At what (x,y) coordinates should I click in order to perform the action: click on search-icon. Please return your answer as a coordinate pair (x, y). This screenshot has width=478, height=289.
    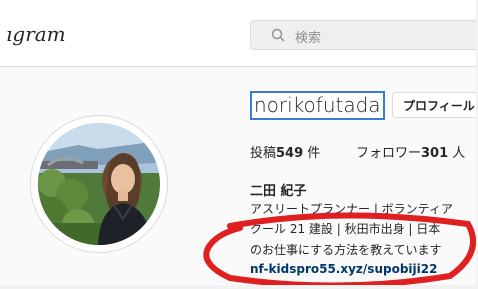
    Looking at the image, I should click on (278, 35).